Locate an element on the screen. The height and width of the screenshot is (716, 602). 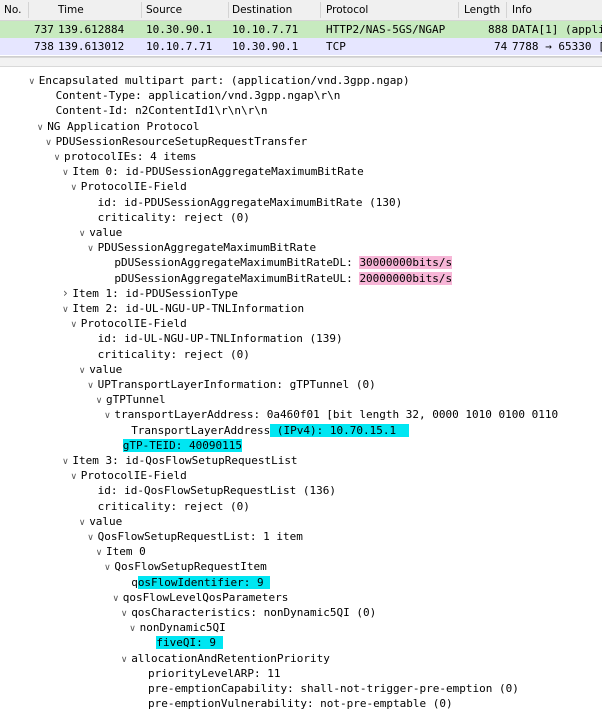
tree-node: ∨ qosFlowLevelQosParameters is located at coordinates (199, 597).